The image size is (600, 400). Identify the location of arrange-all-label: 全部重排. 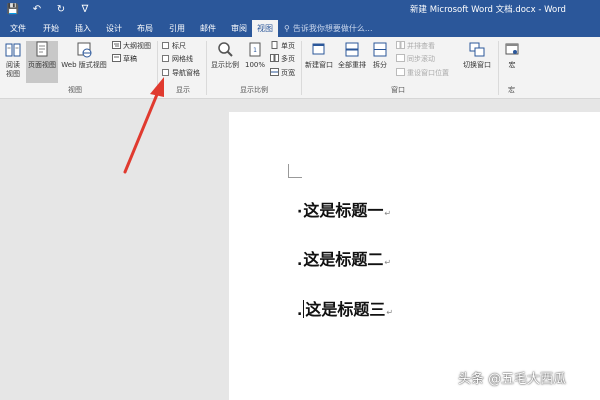
(352, 65).